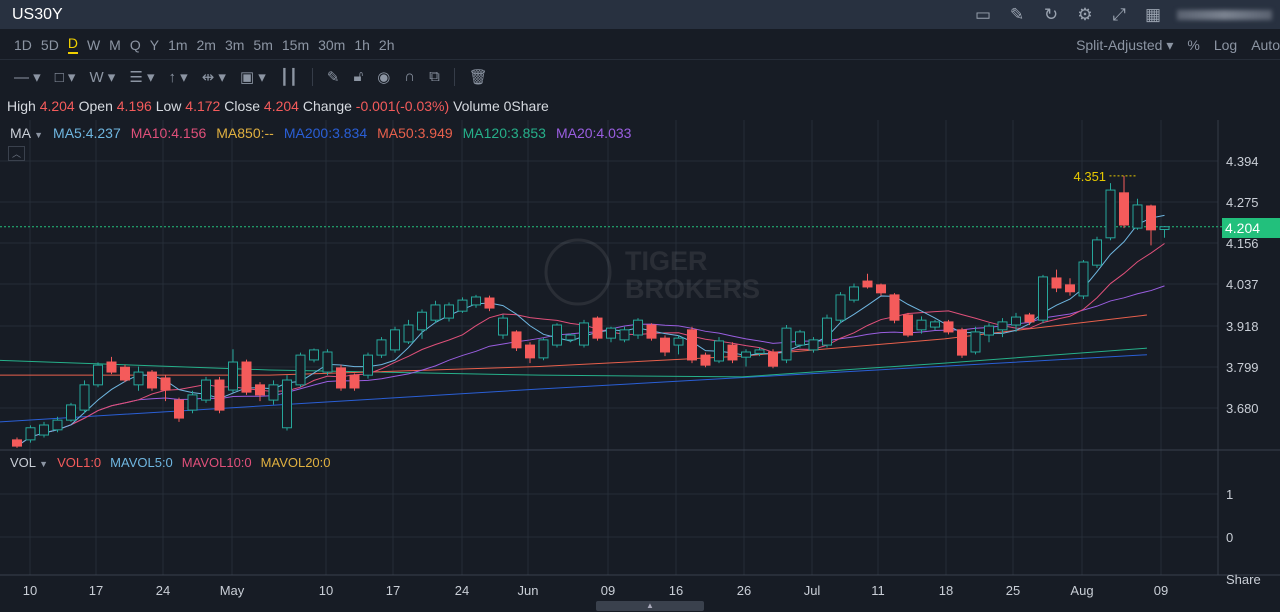 The image size is (1280, 612). Describe the element at coordinates (1242, 284) in the screenshot. I see `price-tick-label: 4.037` at that location.